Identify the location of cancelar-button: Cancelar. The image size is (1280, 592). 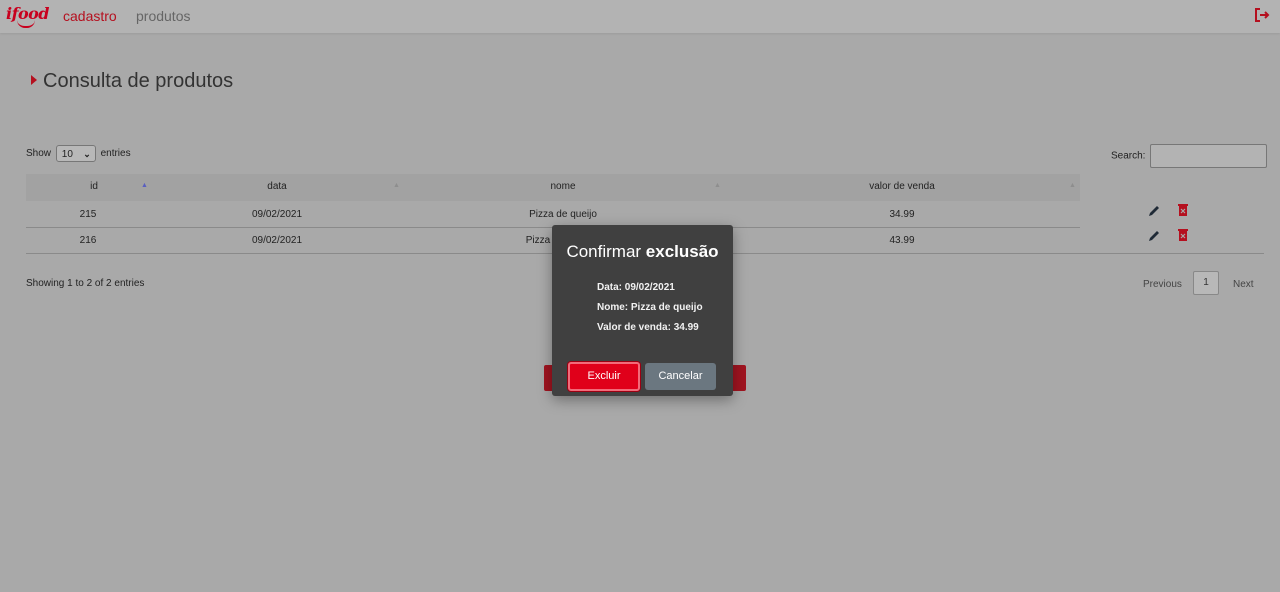
(680, 376).